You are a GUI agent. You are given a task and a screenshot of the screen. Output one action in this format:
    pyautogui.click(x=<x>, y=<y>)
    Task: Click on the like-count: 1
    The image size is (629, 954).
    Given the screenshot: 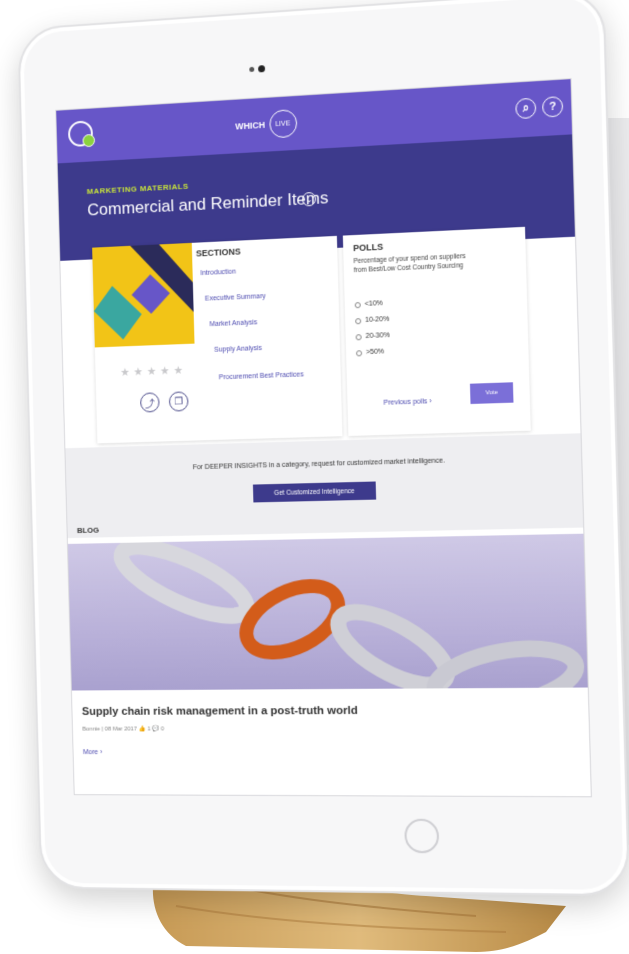 What is the action you would take?
    pyautogui.click(x=148, y=729)
    